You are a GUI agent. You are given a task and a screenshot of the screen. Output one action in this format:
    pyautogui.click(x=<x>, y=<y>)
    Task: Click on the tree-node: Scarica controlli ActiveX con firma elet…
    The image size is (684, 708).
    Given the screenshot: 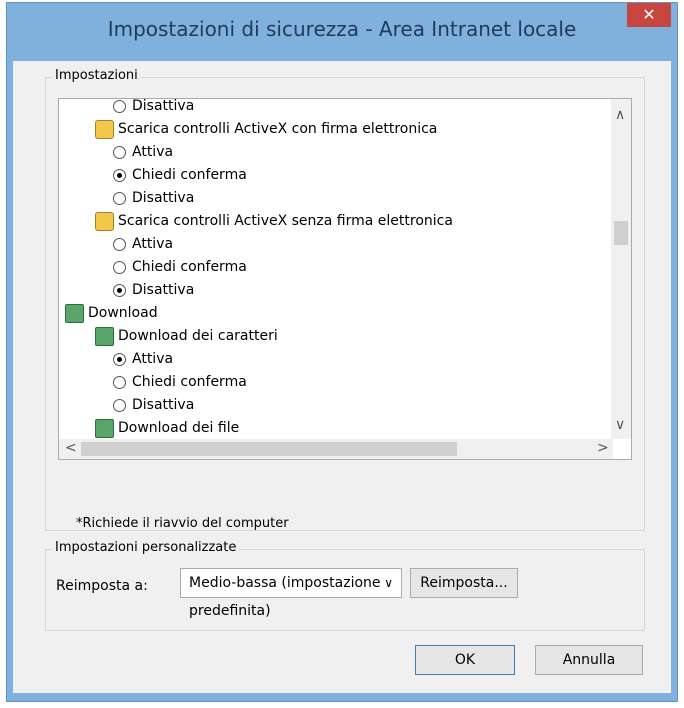 What is the action you would take?
    pyautogui.click(x=266, y=129)
    